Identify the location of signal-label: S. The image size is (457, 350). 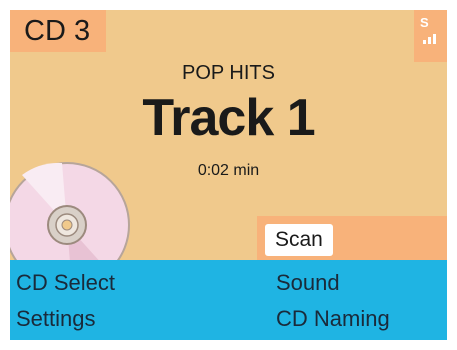
(424, 22).